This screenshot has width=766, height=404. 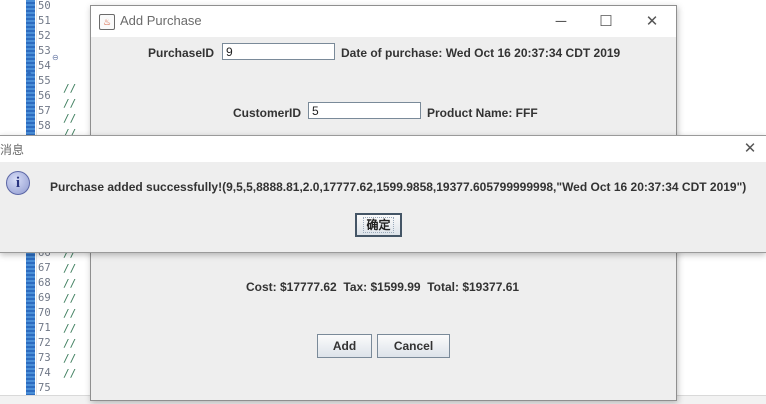 What do you see at coordinates (18, 183) in the screenshot?
I see `info-icon: i` at bounding box center [18, 183].